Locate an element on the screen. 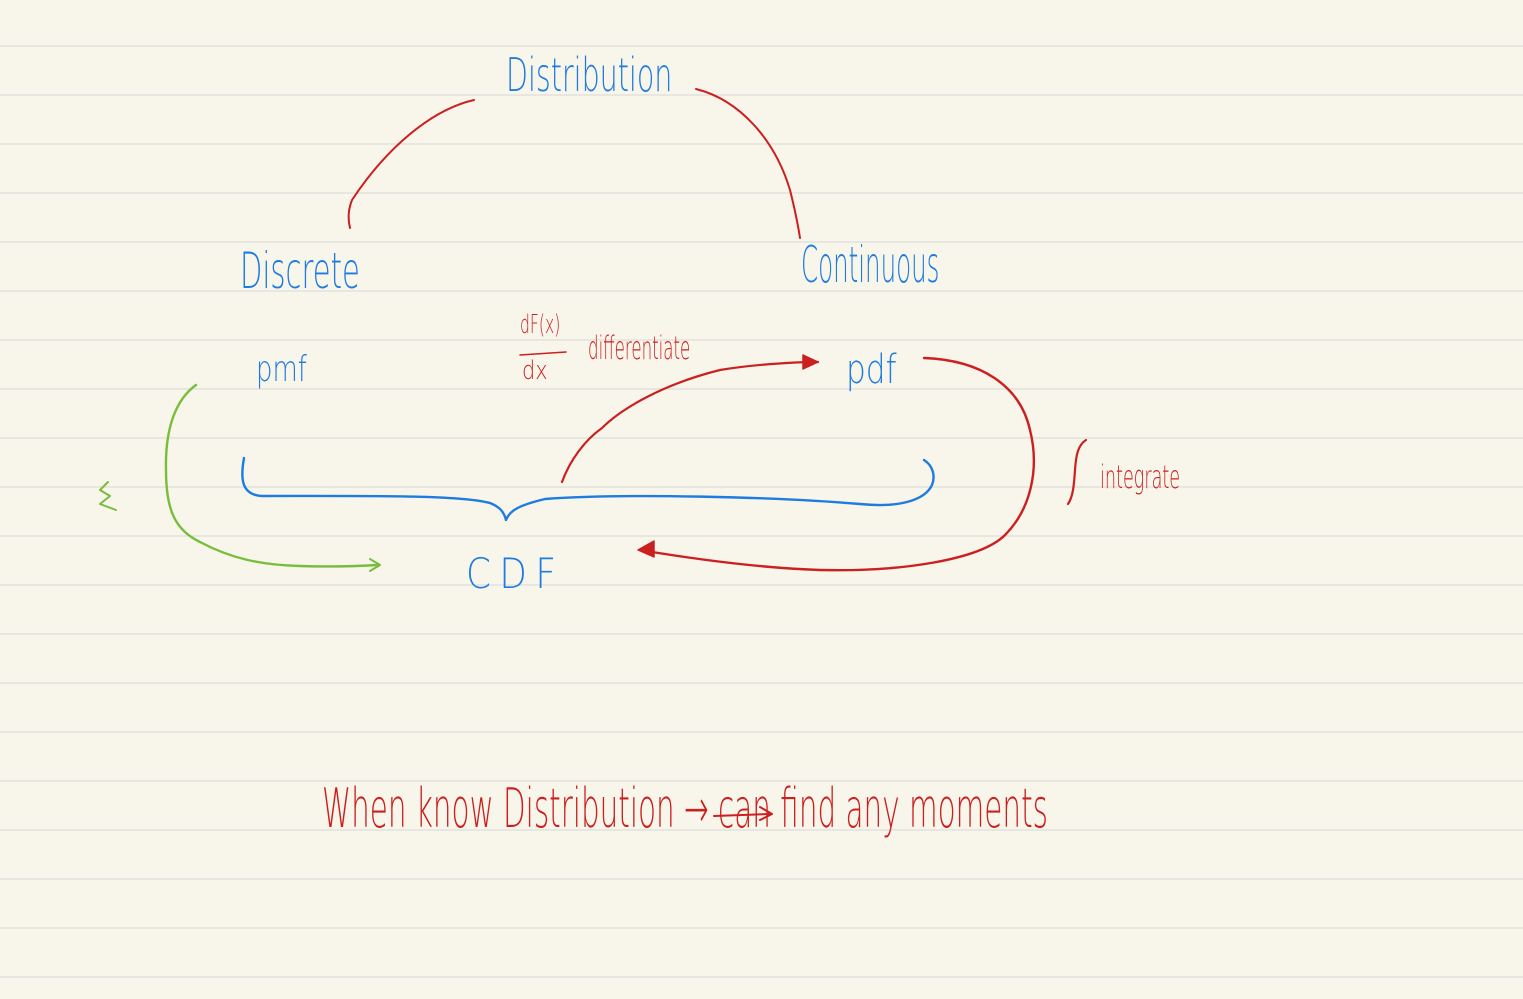 This screenshot has height=999, width=1523. integrate-label: integrate is located at coordinates (1140, 477).